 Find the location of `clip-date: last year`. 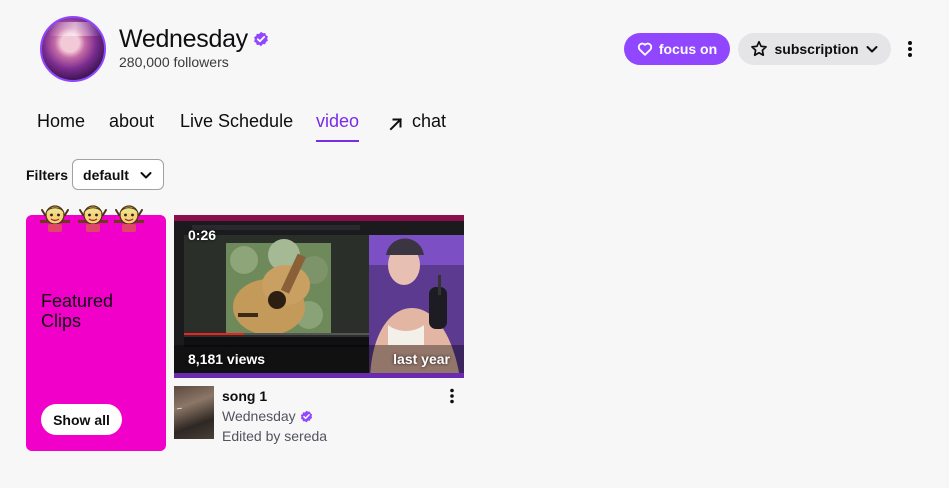

clip-date: last year is located at coordinates (421, 359).